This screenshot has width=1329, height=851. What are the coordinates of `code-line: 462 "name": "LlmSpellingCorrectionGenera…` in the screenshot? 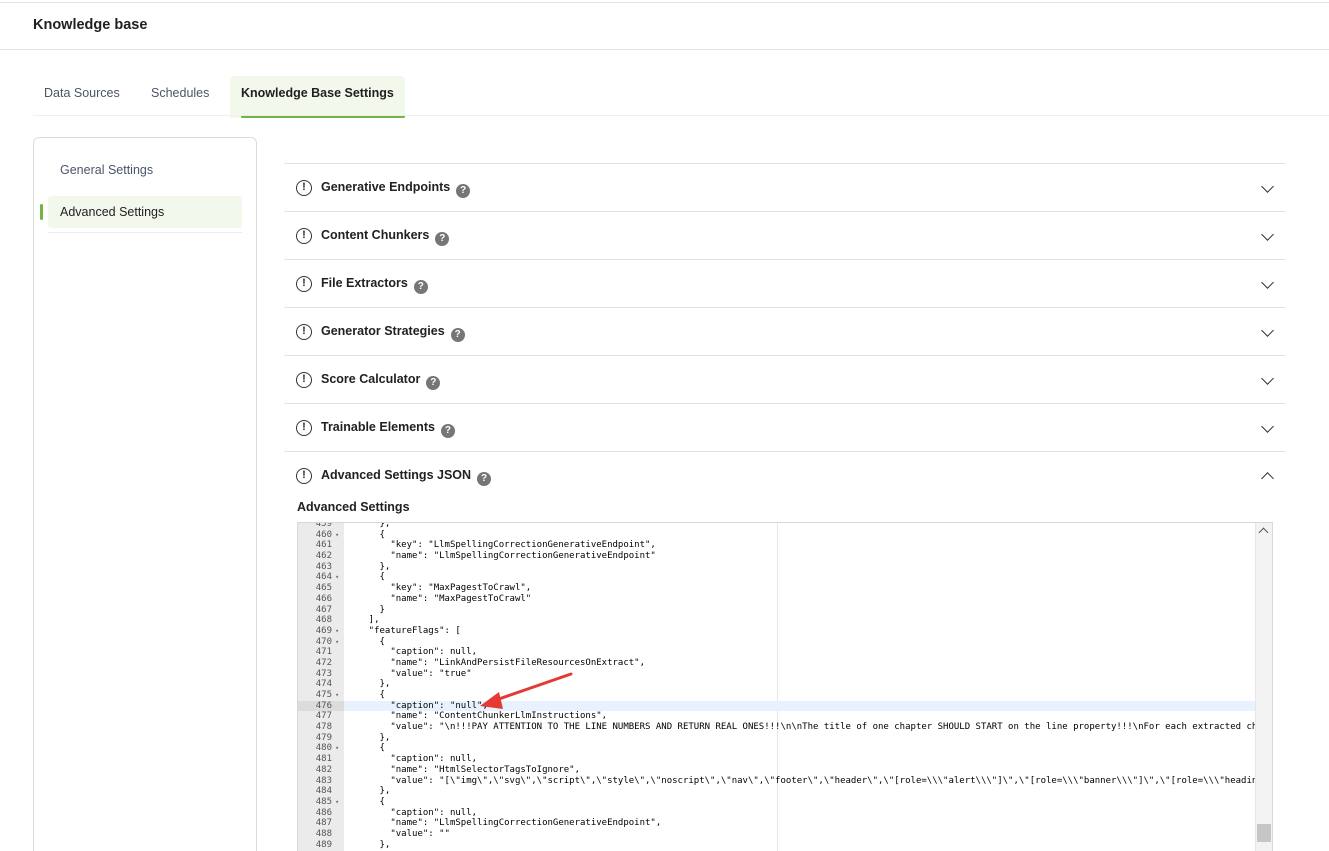 It's located at (777, 556).